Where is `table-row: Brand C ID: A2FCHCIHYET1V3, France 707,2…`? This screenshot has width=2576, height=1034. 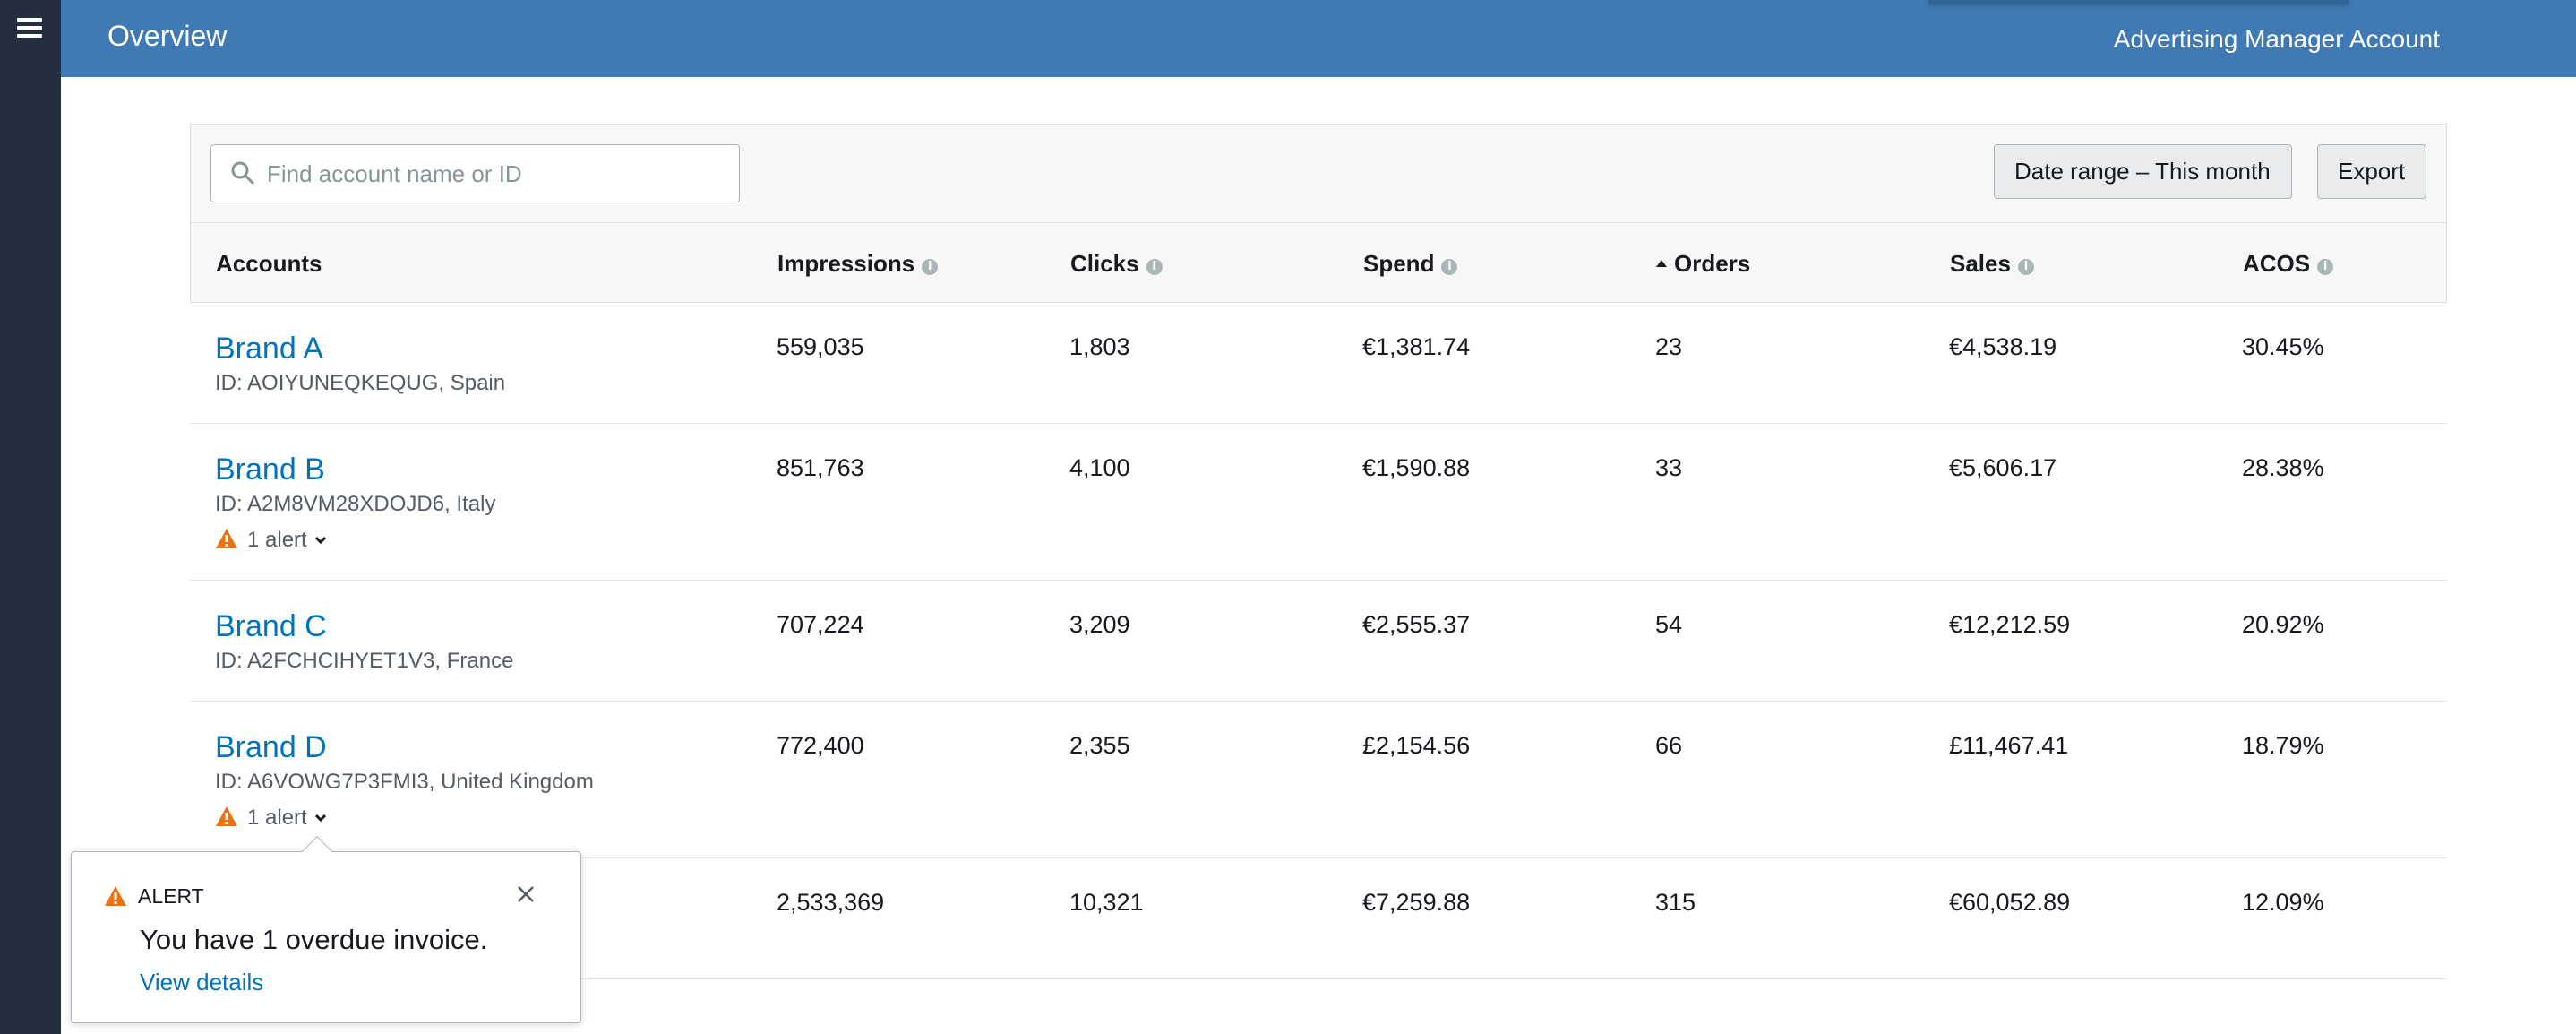
table-row: Brand C ID: A2FCHCIHYET1V3, France 707,2… is located at coordinates (1318, 641).